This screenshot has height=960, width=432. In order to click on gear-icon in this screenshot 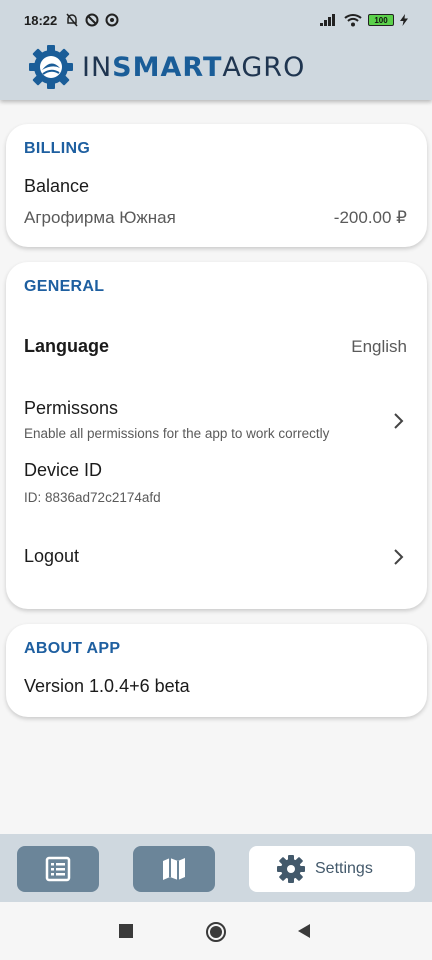, I will do `click(291, 869)`.